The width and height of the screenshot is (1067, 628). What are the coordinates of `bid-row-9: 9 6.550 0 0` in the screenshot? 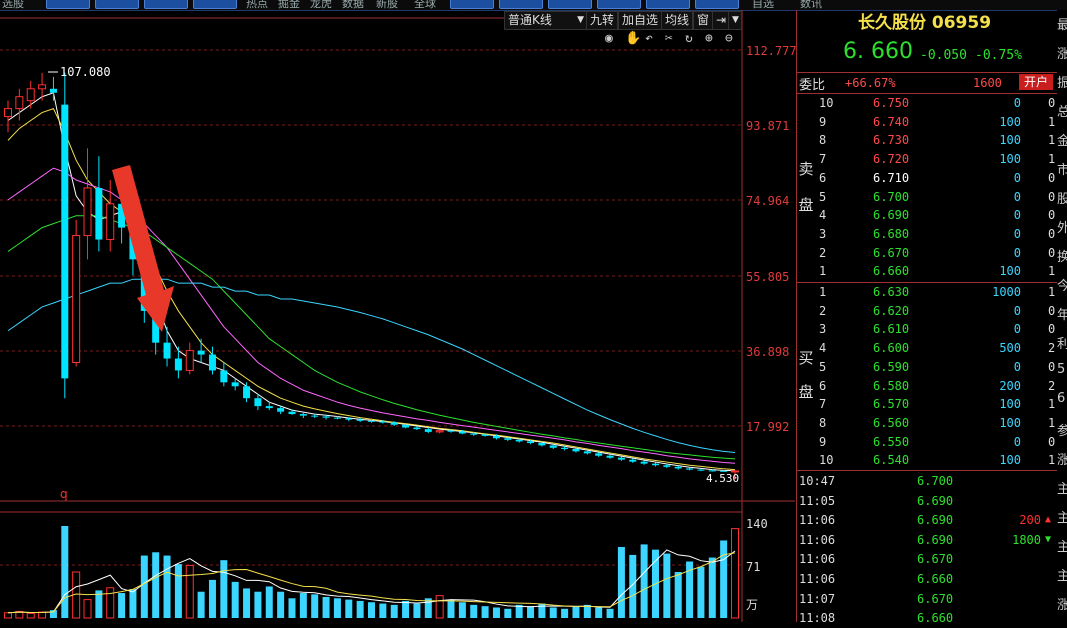 It's located at (932, 442).